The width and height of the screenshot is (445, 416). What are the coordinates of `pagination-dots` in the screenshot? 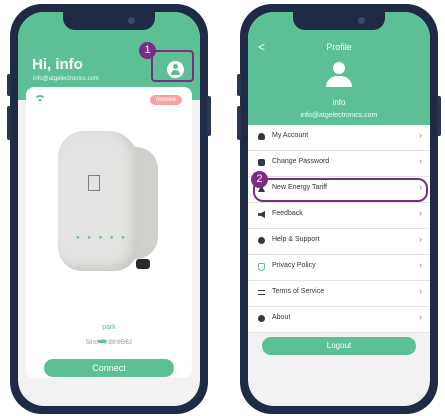 It's located at (109, 339).